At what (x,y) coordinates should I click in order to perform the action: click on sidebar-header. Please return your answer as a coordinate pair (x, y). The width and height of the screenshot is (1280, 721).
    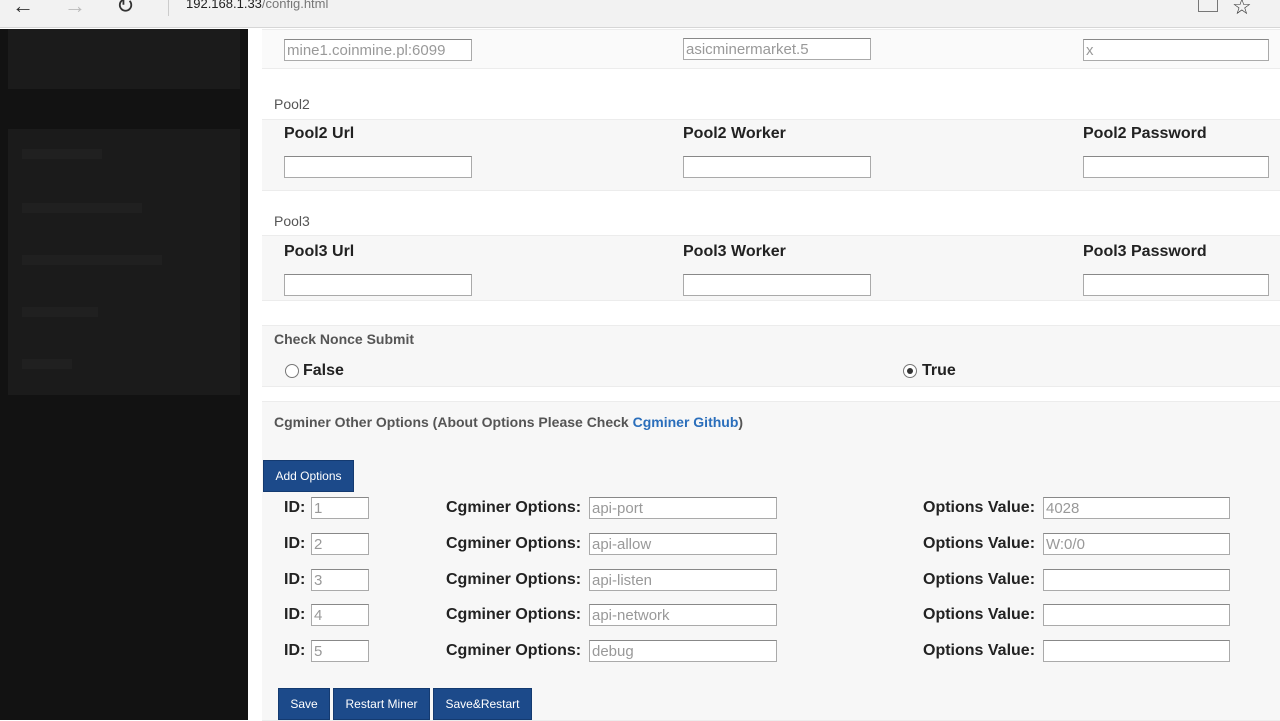
    Looking at the image, I should click on (124, 59).